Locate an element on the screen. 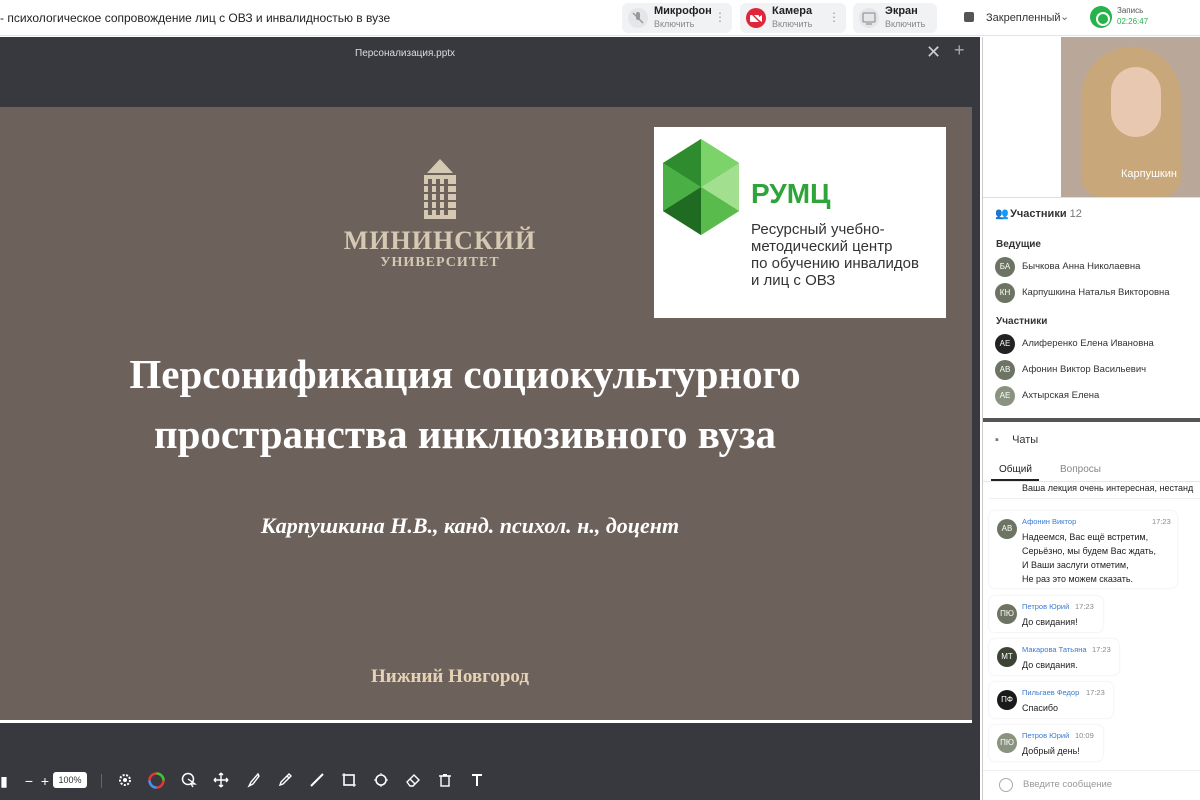 The image size is (1200, 800). chat-message: ПЮ Петров Юрий 17:23 До свидания! is located at coordinates (1046, 614).